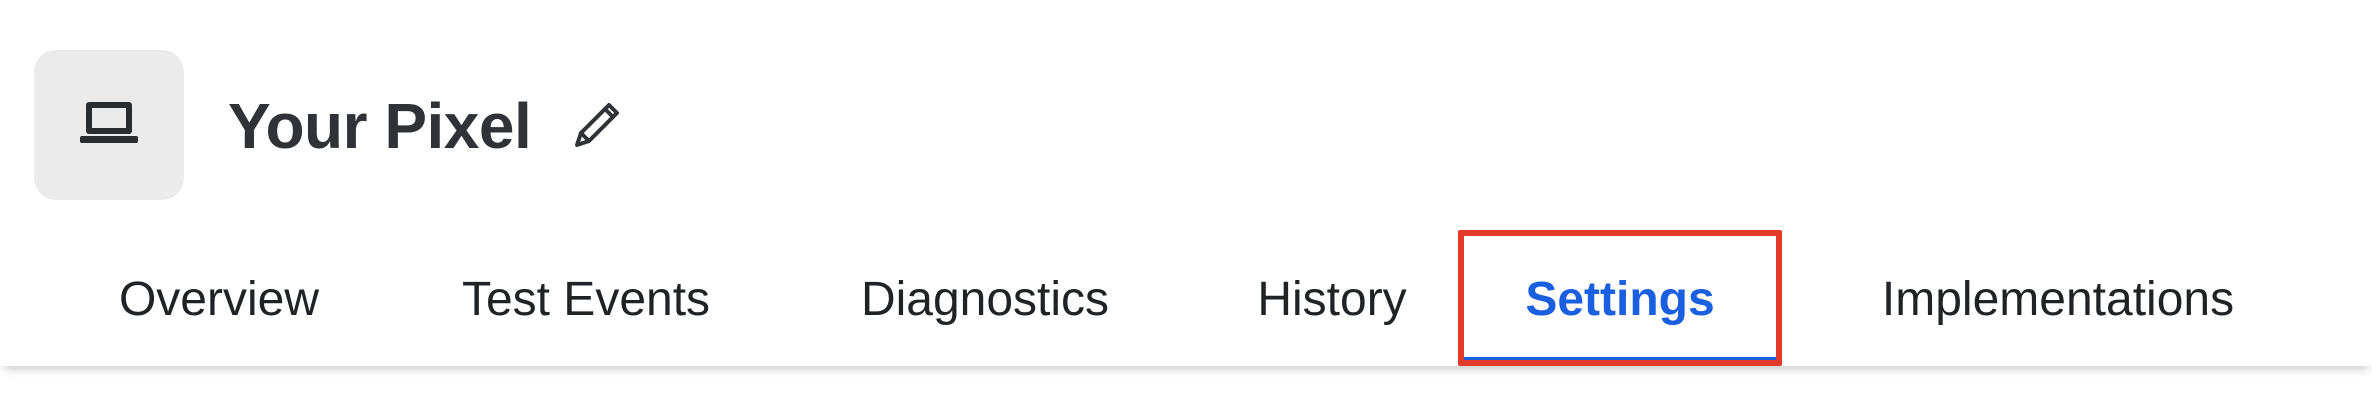 The height and width of the screenshot is (408, 2372). I want to click on tab-label: History, so click(1332, 299).